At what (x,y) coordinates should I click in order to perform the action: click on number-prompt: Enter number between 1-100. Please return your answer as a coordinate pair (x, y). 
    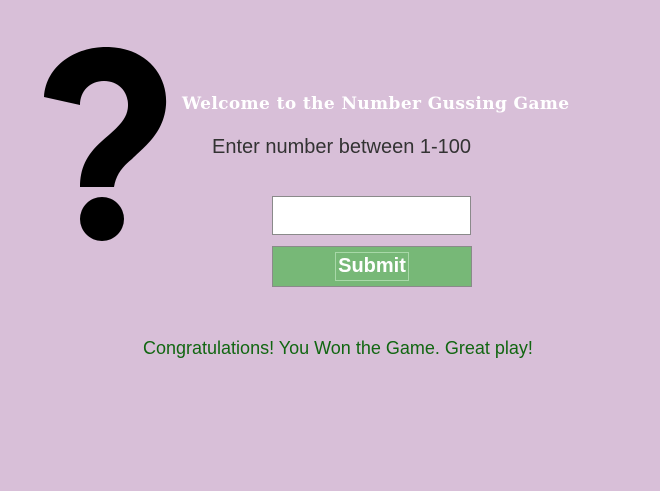
    Looking at the image, I should click on (342, 147).